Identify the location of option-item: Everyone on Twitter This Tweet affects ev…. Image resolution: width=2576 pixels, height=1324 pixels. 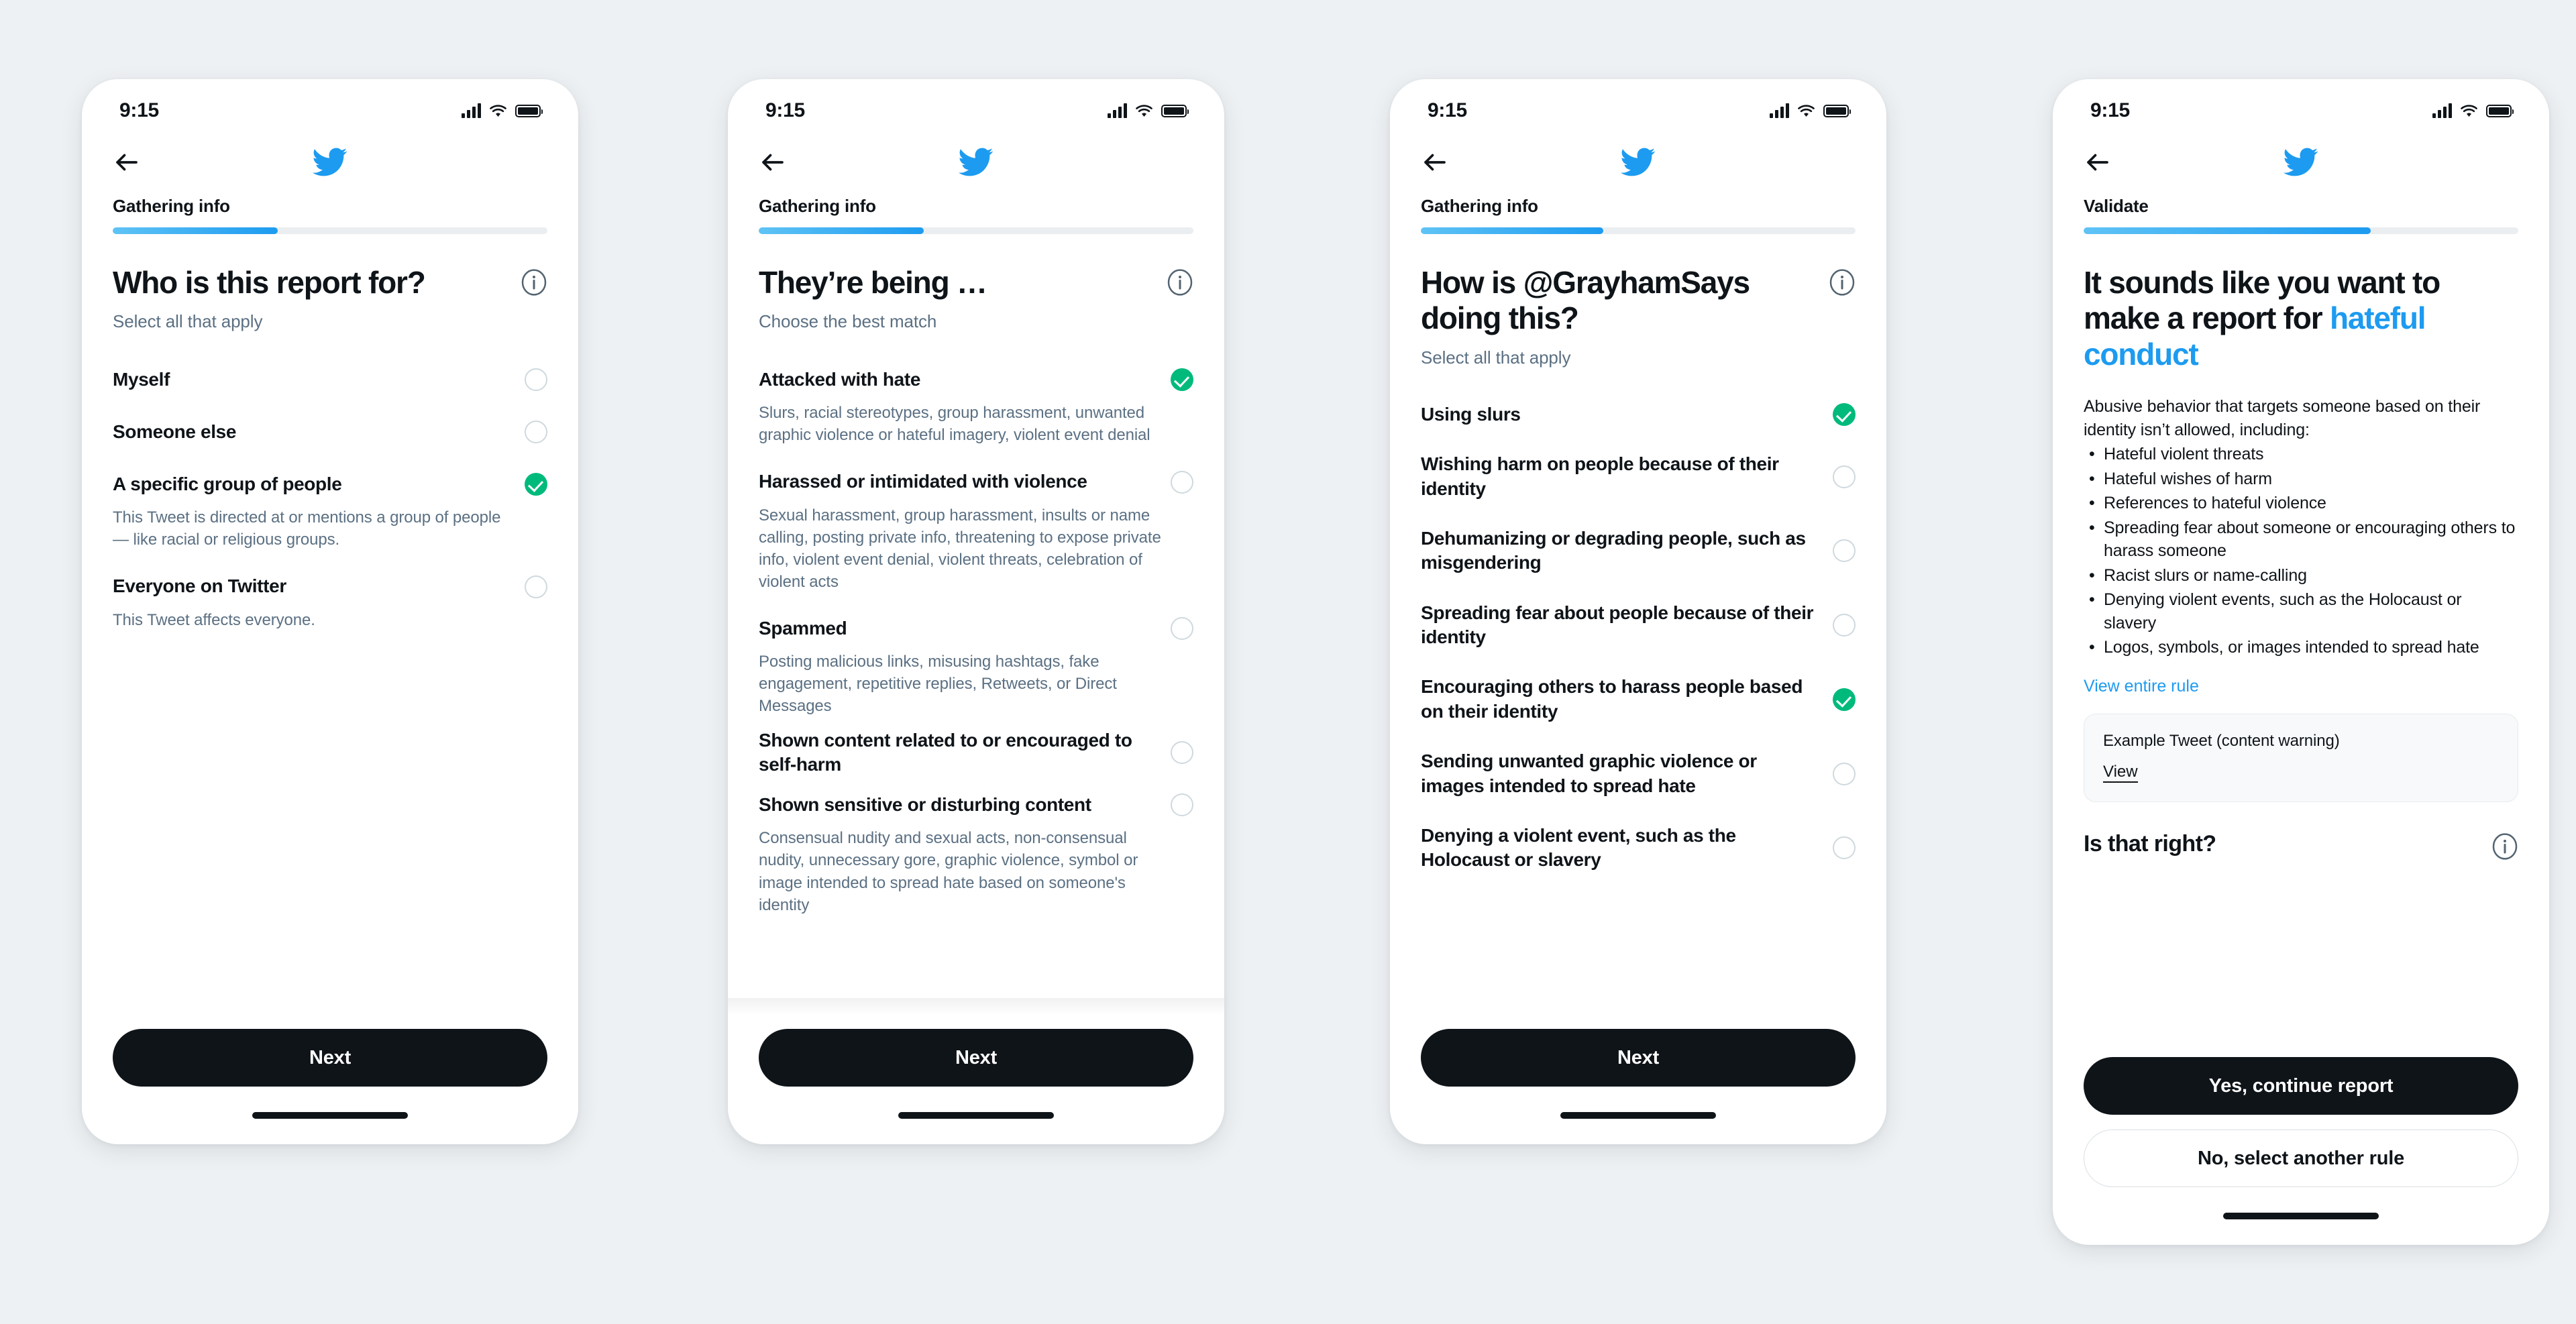
(330, 596).